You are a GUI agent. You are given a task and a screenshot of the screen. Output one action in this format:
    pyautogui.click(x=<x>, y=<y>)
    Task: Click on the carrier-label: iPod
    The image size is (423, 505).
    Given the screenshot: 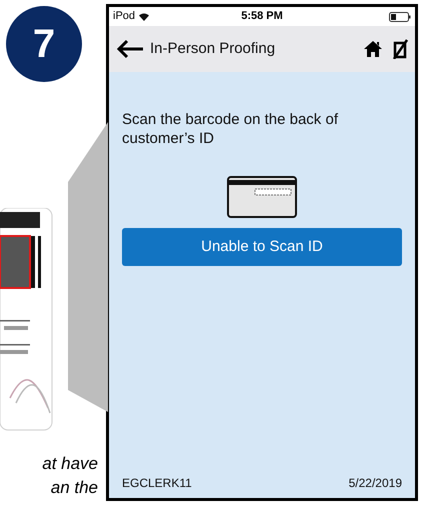 What is the action you would take?
    pyautogui.click(x=124, y=16)
    